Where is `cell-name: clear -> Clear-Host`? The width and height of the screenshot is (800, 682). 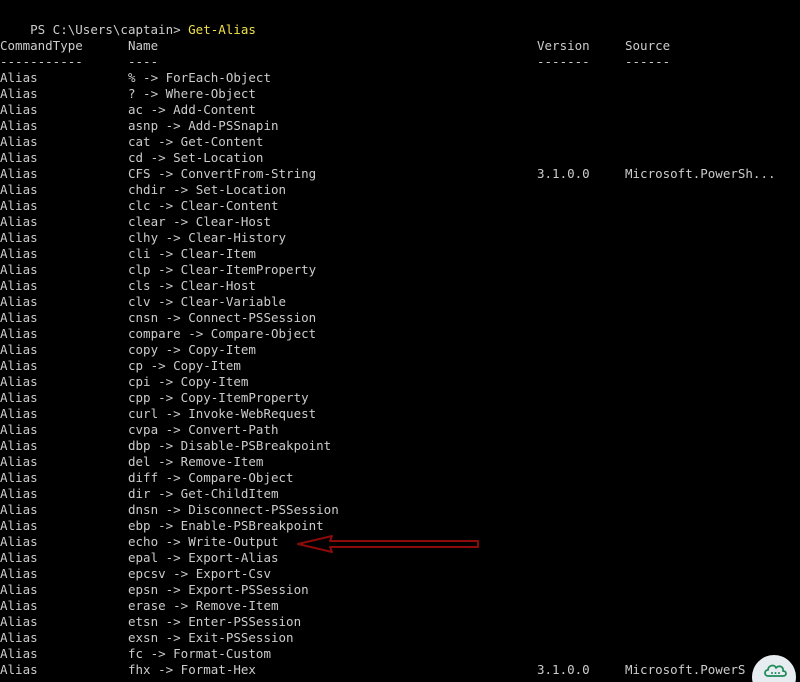 cell-name: clear -> Clear-Host is located at coordinates (199, 221).